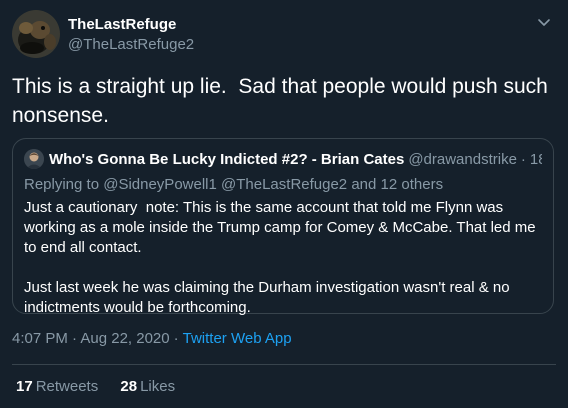  Describe the element at coordinates (34, 159) in the screenshot. I see `quoted-author-avatar` at that location.